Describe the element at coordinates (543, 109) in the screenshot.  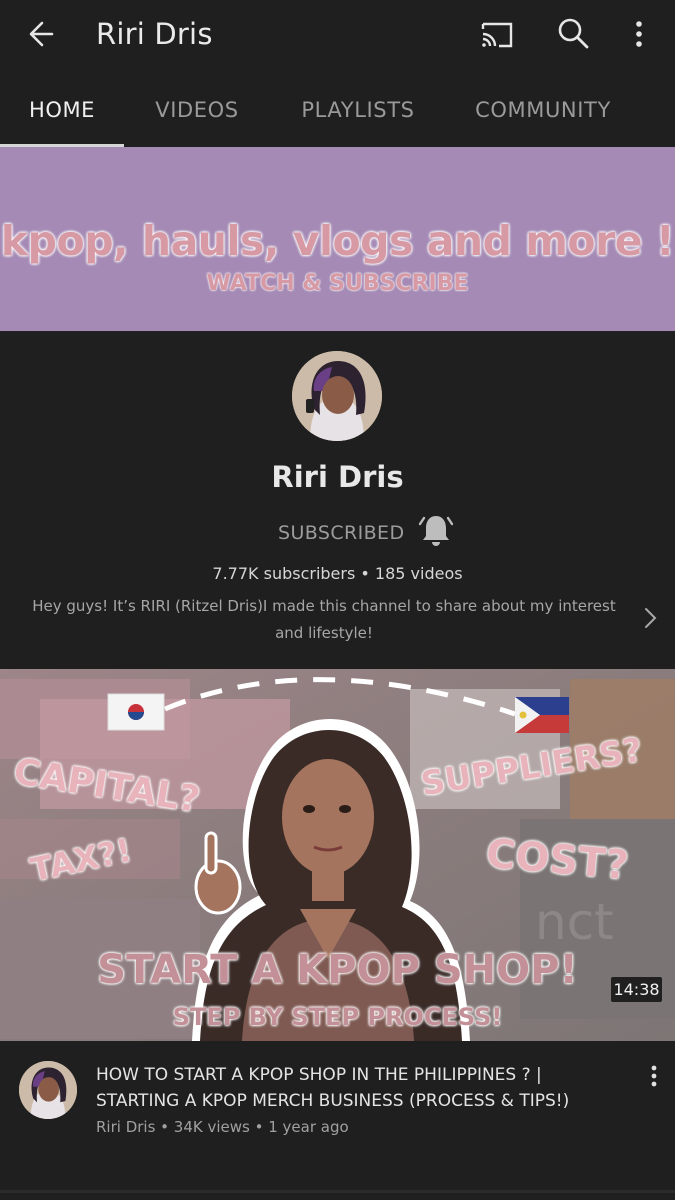
I see `tab-community: COMMUNITY` at that location.